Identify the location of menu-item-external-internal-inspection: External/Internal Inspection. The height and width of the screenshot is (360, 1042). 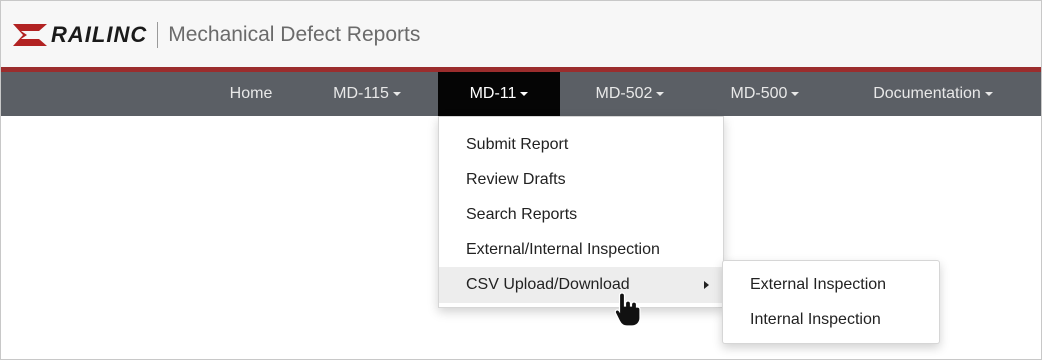
(581, 250).